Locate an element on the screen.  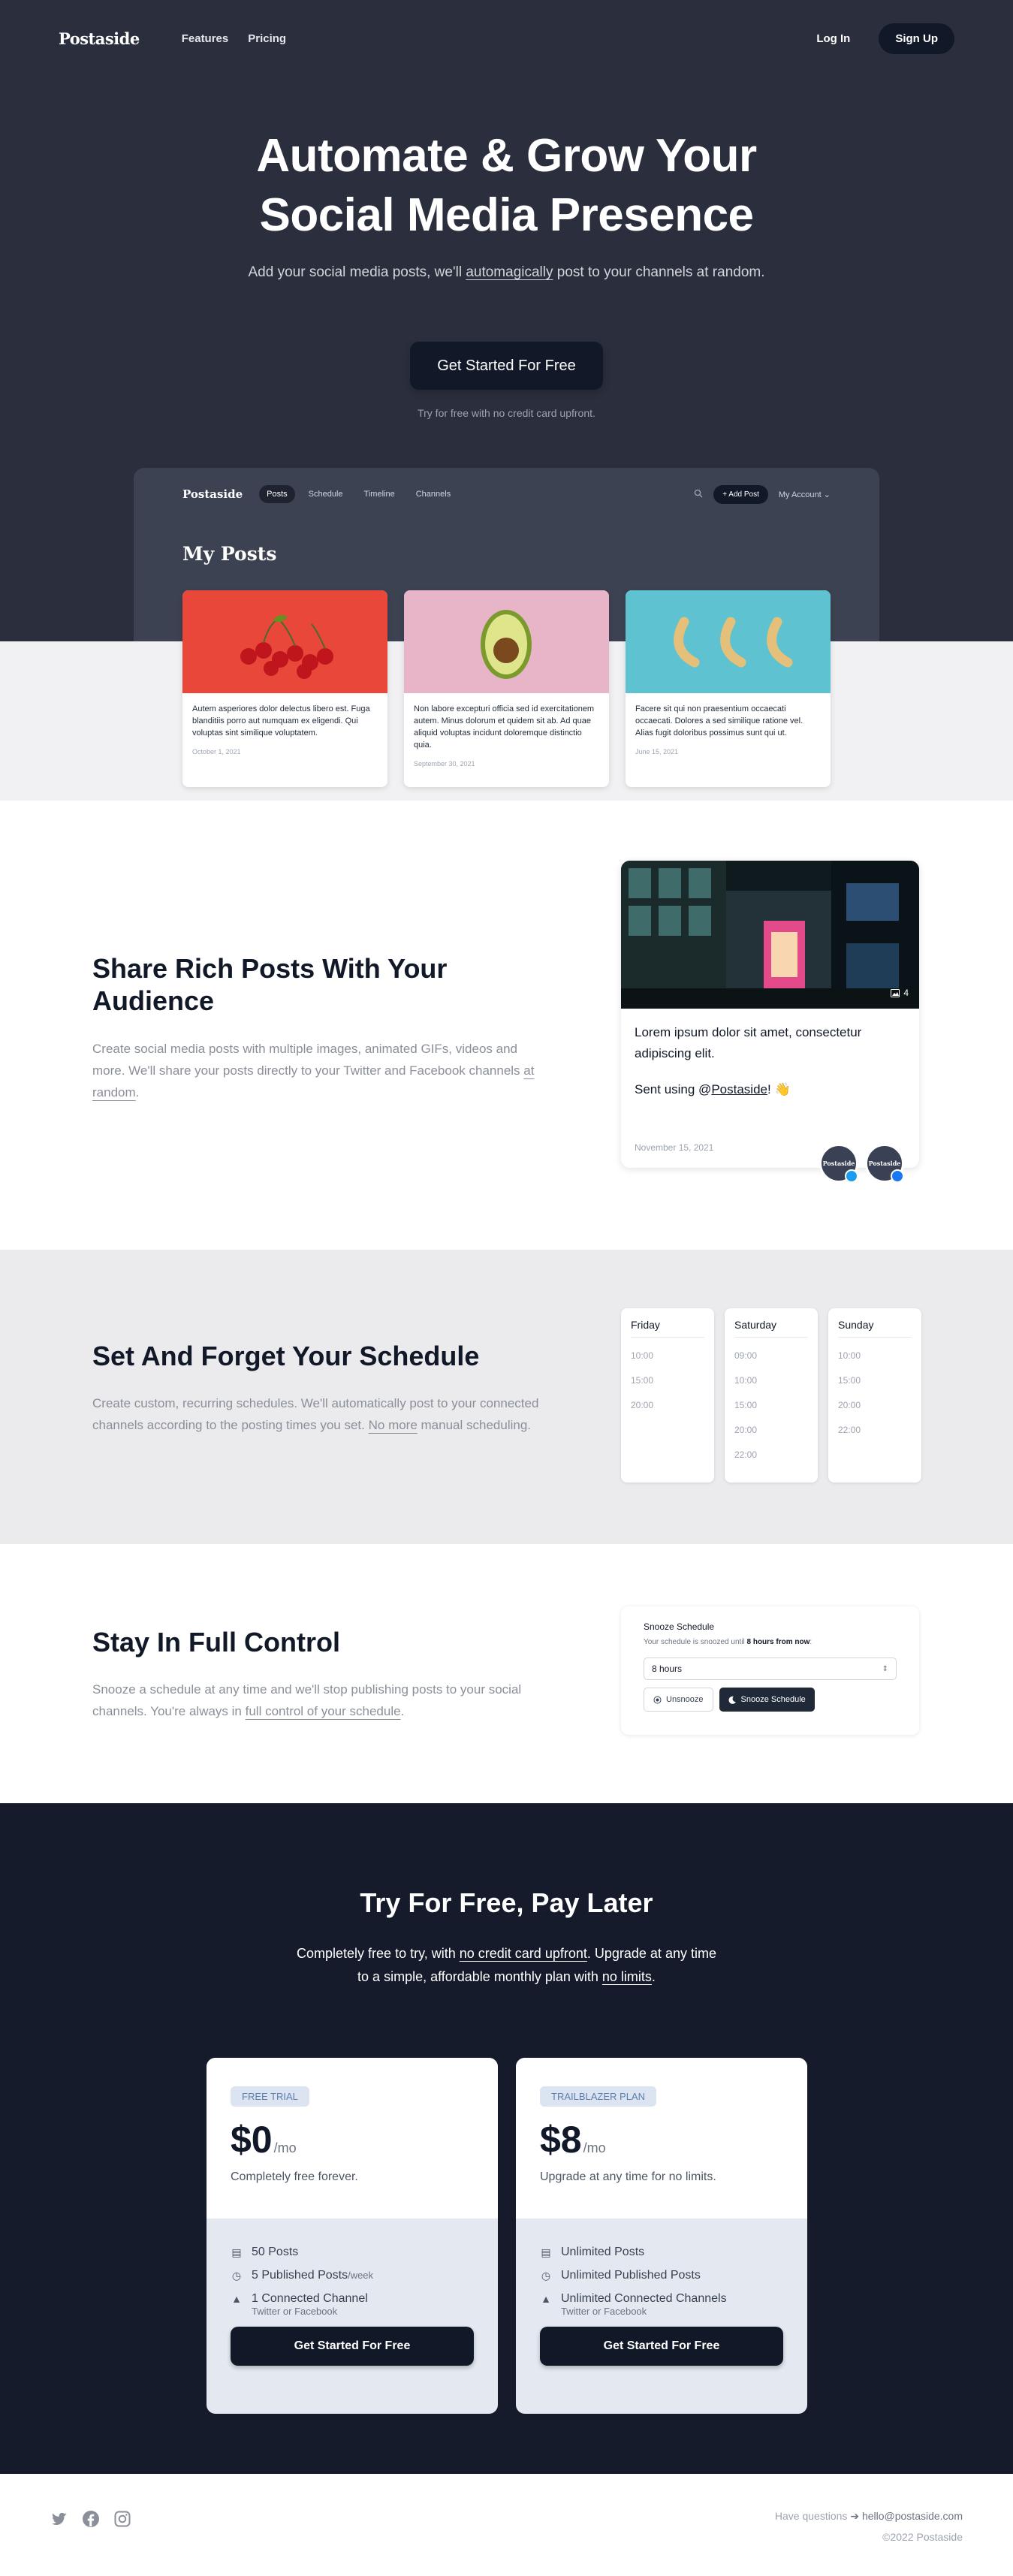
post-card-date: October 1, 2021 is located at coordinates (216, 752).